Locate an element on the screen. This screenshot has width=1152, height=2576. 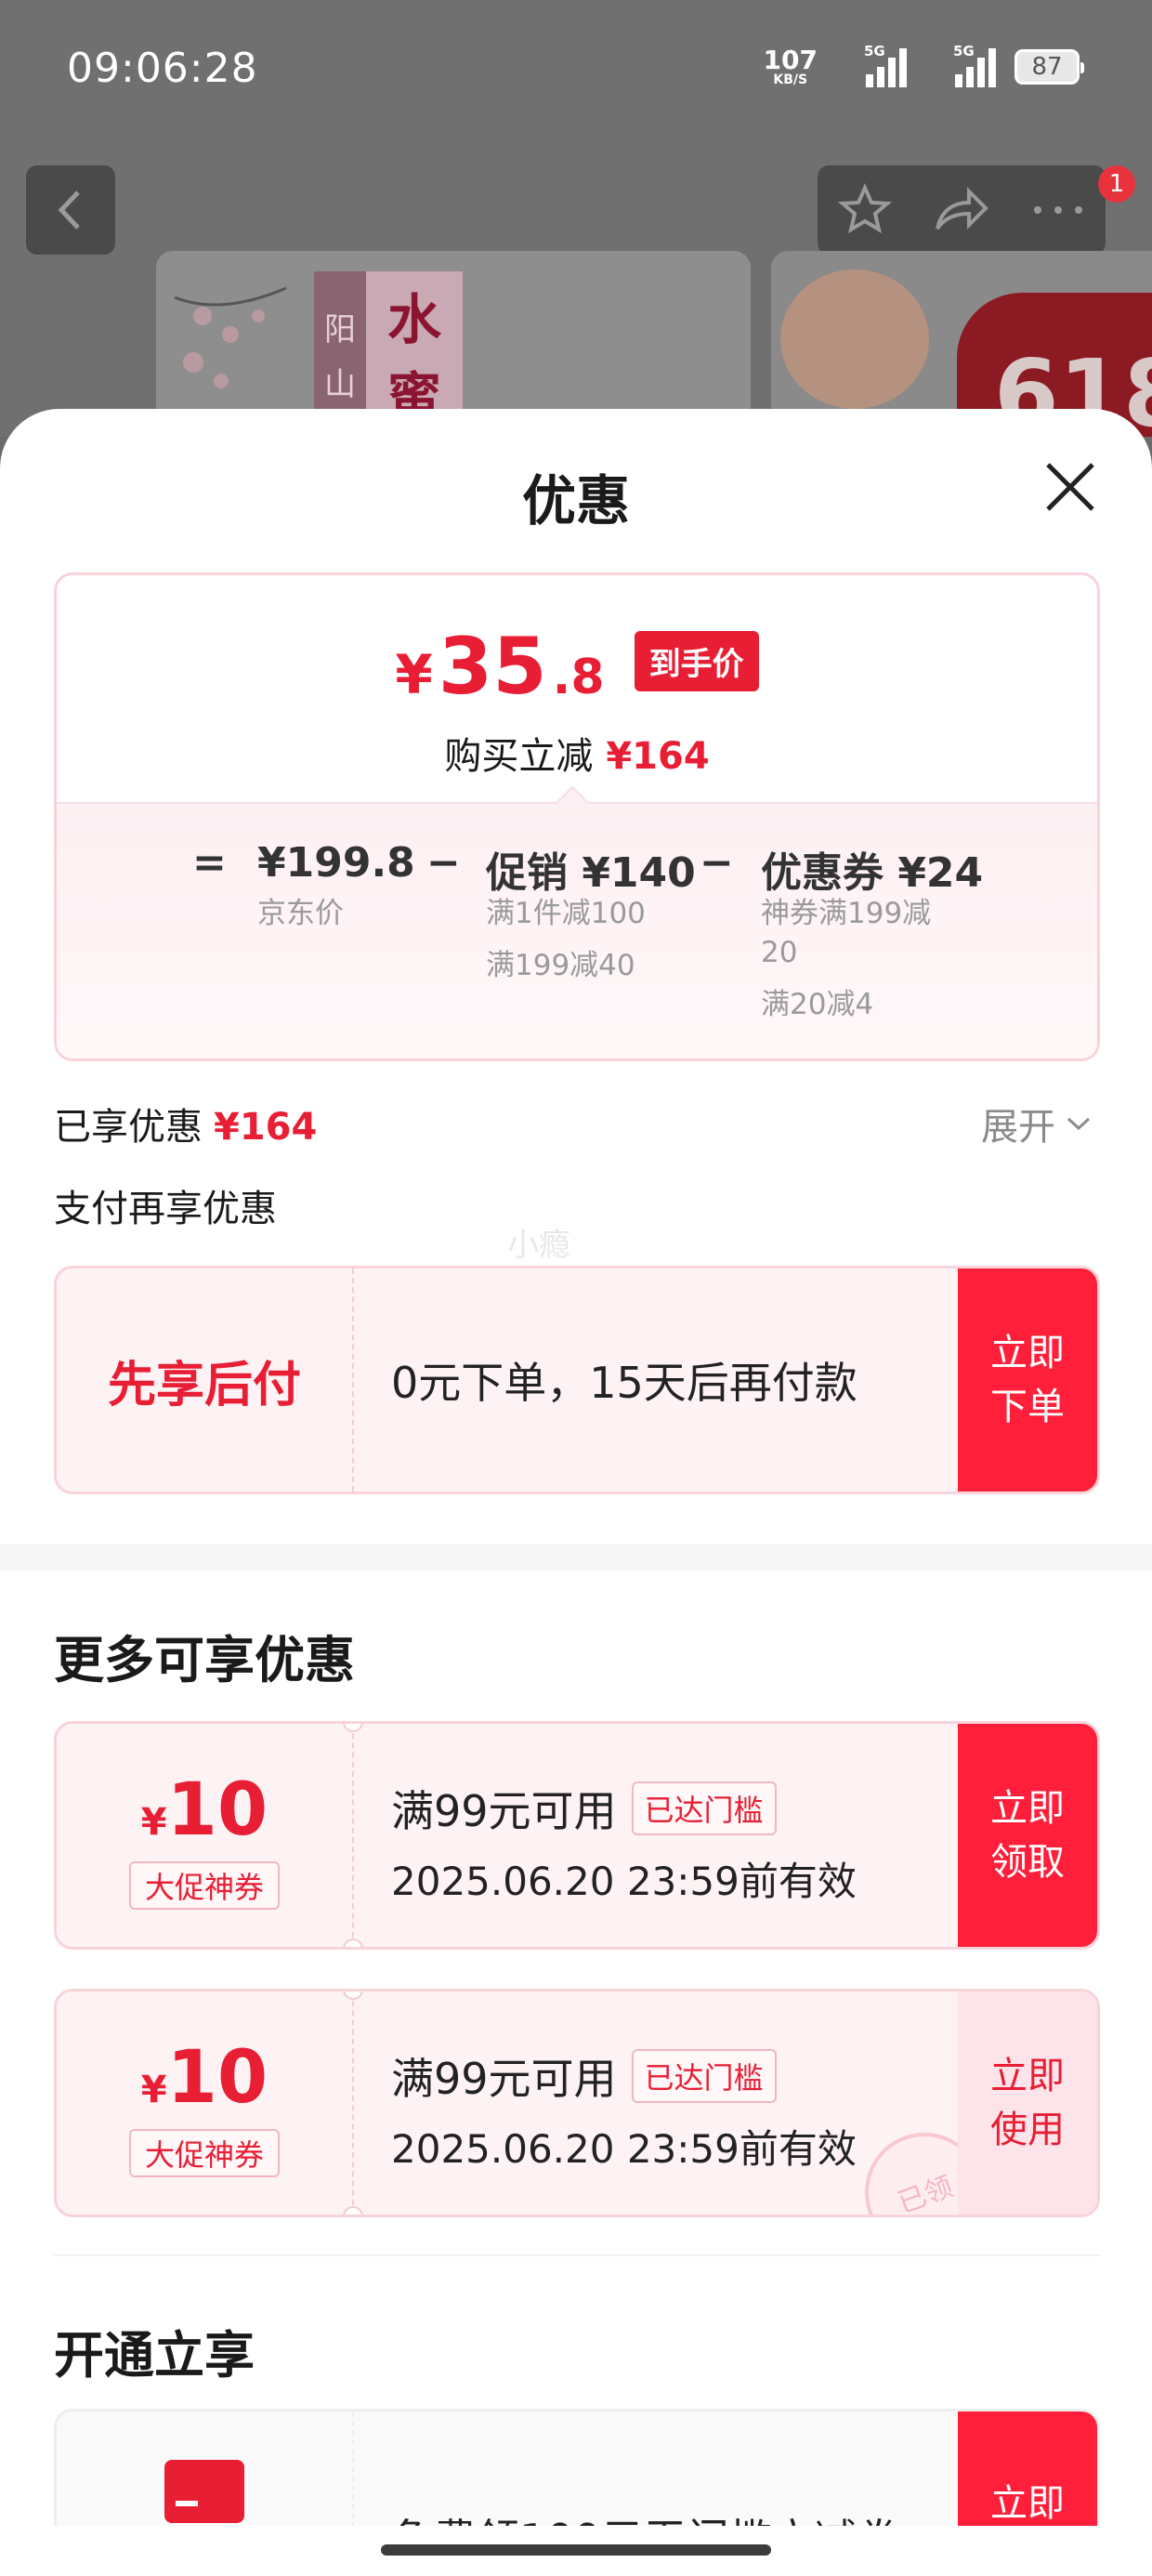
status-icons: 107 KB/S 5G 5G 87 is located at coordinates (923, 67).